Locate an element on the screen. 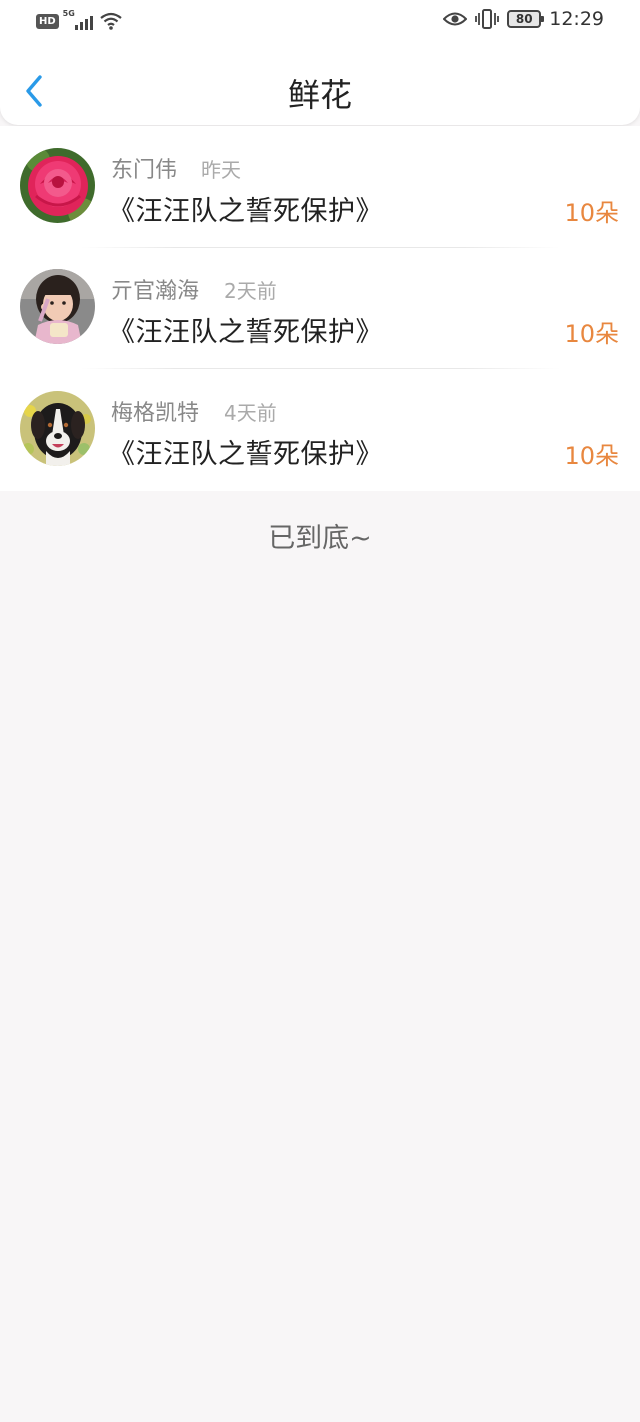 The image size is (640, 1422). sender-name: 梅格凯特 is located at coordinates (155, 413).